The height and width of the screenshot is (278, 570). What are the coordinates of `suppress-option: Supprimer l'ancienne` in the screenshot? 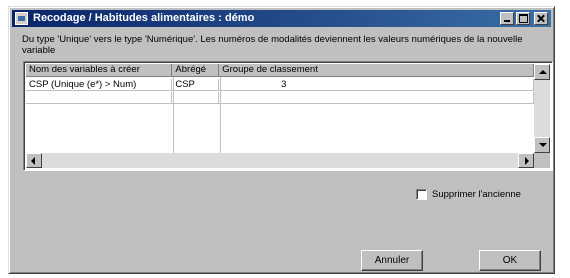 It's located at (468, 194).